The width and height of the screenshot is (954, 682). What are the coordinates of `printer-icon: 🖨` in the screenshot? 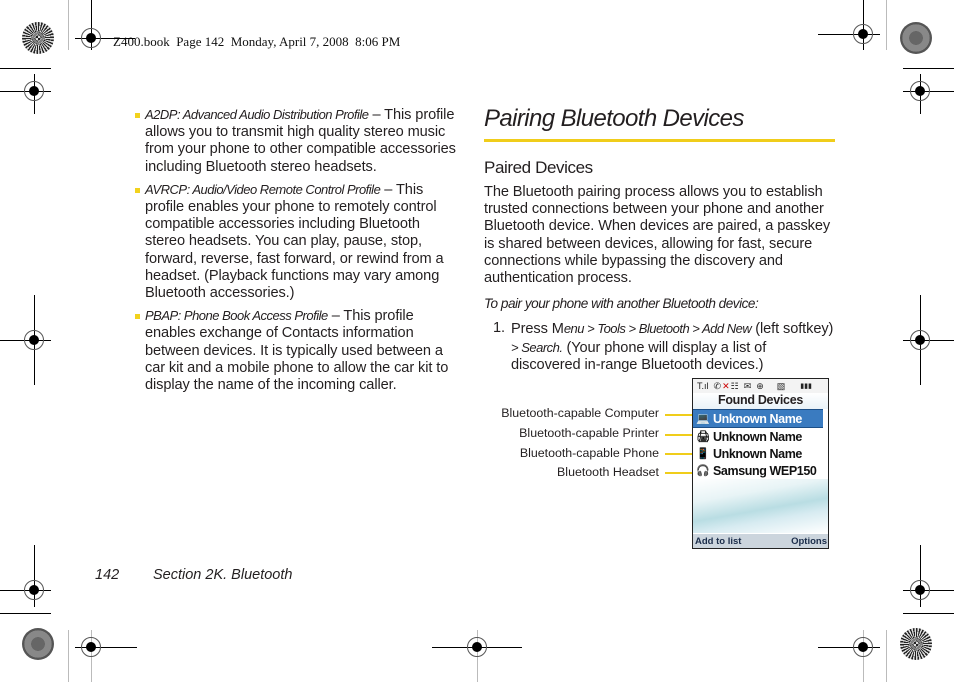 It's located at (703, 437).